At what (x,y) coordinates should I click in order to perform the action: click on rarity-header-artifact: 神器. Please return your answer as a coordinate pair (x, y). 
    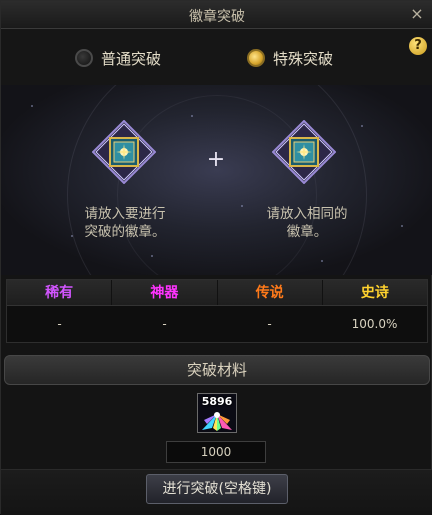
    Looking at the image, I should click on (165, 292).